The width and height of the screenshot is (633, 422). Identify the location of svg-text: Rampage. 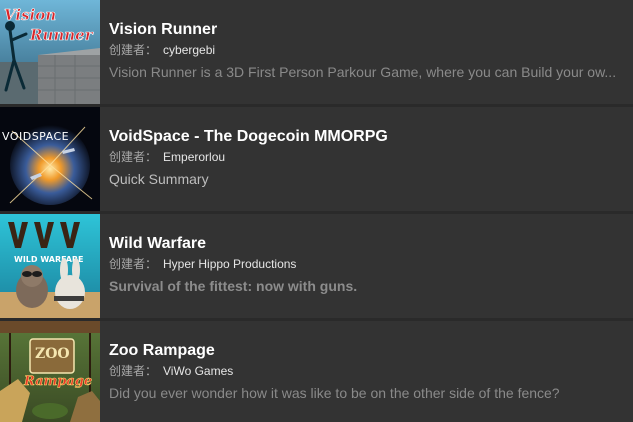
(57, 381).